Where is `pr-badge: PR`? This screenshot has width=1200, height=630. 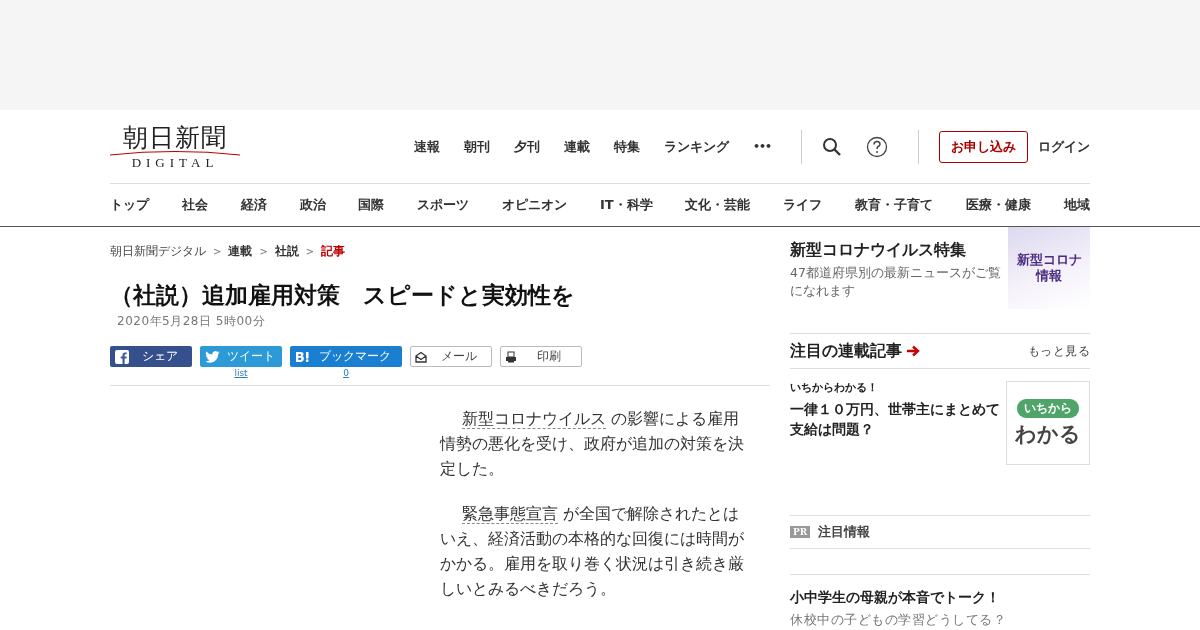
pr-badge: PR is located at coordinates (800, 532).